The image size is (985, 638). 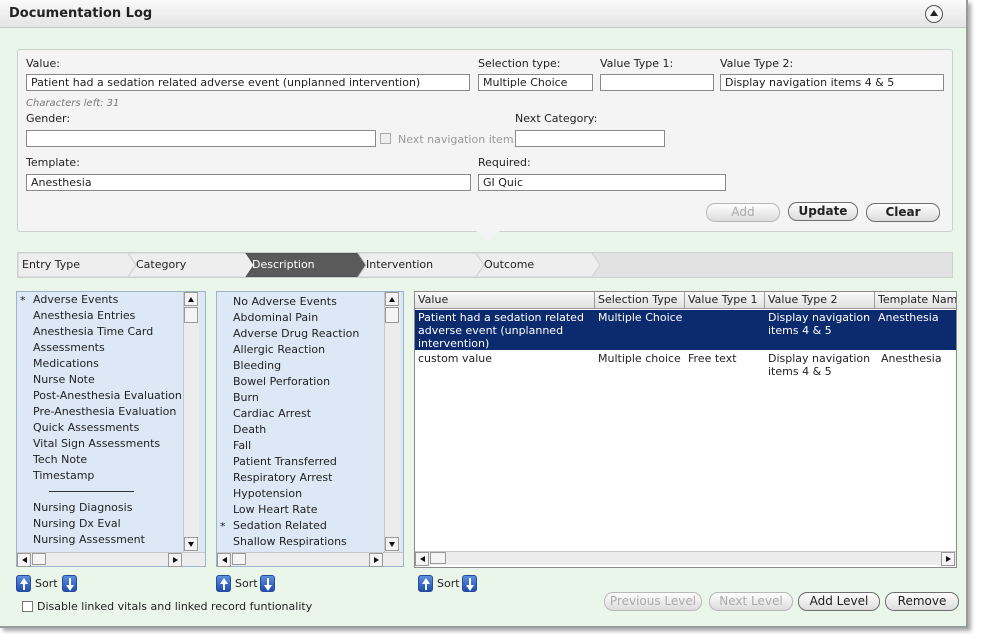 I want to click on list-item: Vital Sign Assessments, so click(x=99, y=444).